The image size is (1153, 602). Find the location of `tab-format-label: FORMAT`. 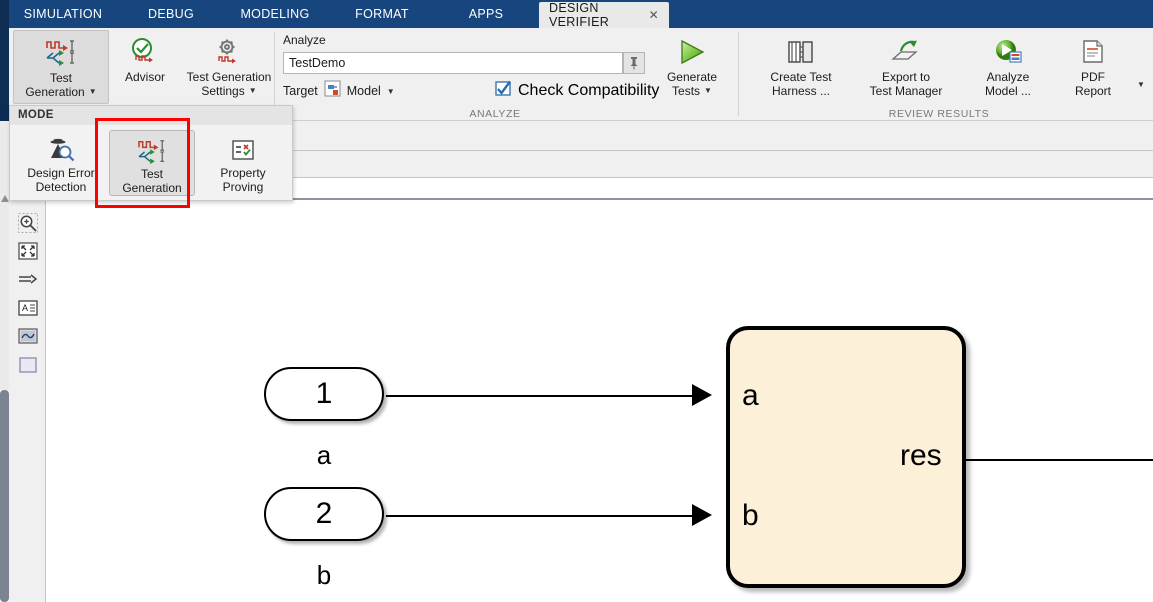

tab-format-label: FORMAT is located at coordinates (382, 14).